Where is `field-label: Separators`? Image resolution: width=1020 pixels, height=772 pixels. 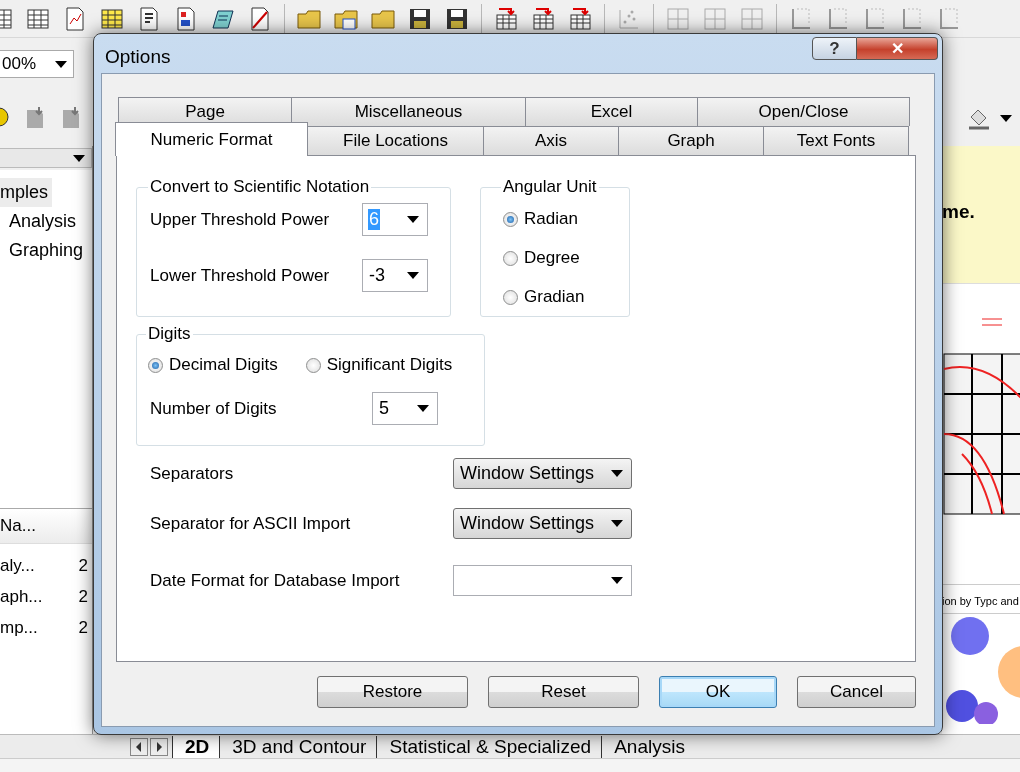 field-label: Separators is located at coordinates (192, 473).